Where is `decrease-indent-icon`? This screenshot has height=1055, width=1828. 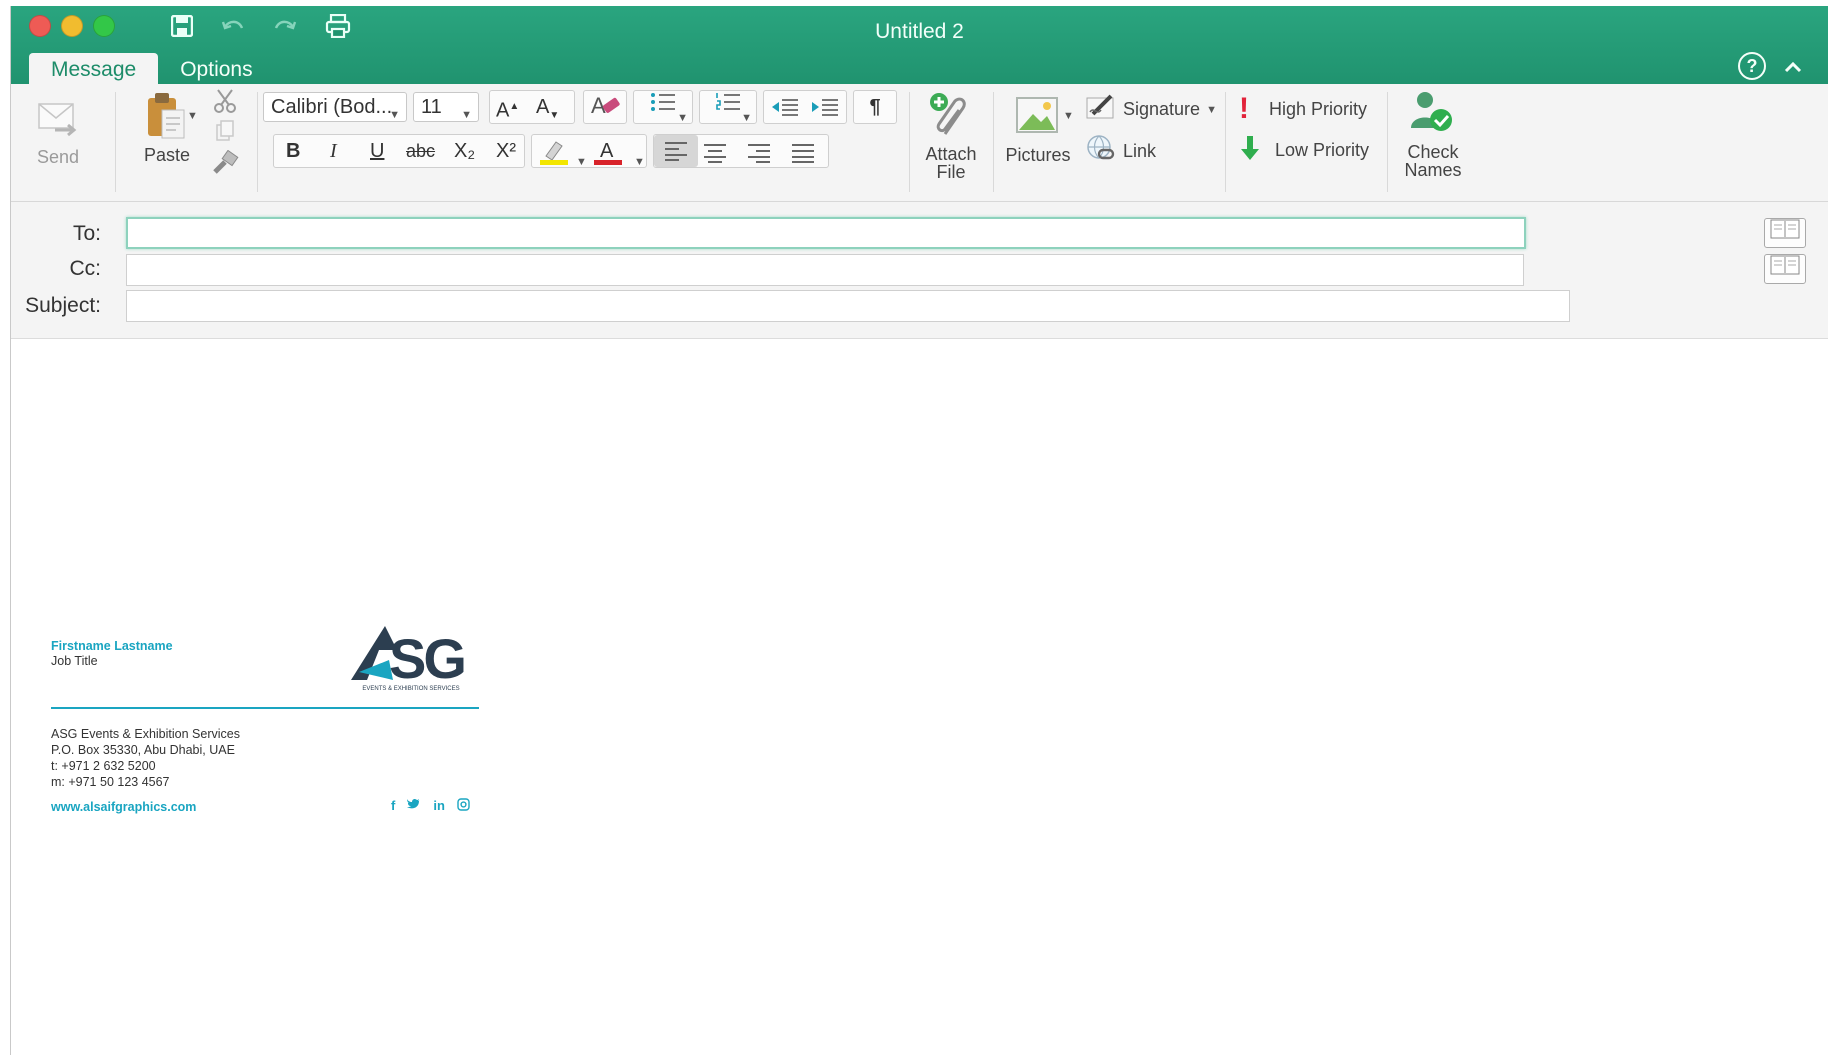
decrease-indent-icon is located at coordinates (785, 112).